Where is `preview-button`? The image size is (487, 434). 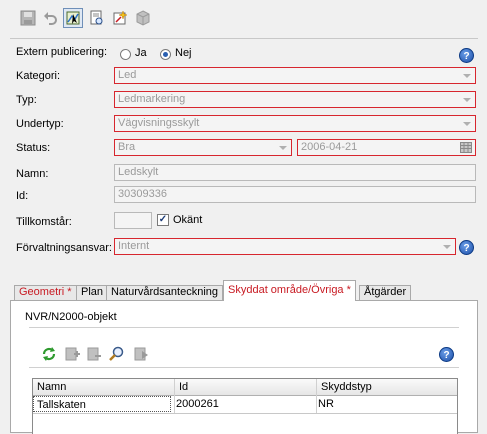
preview-button is located at coordinates (97, 18).